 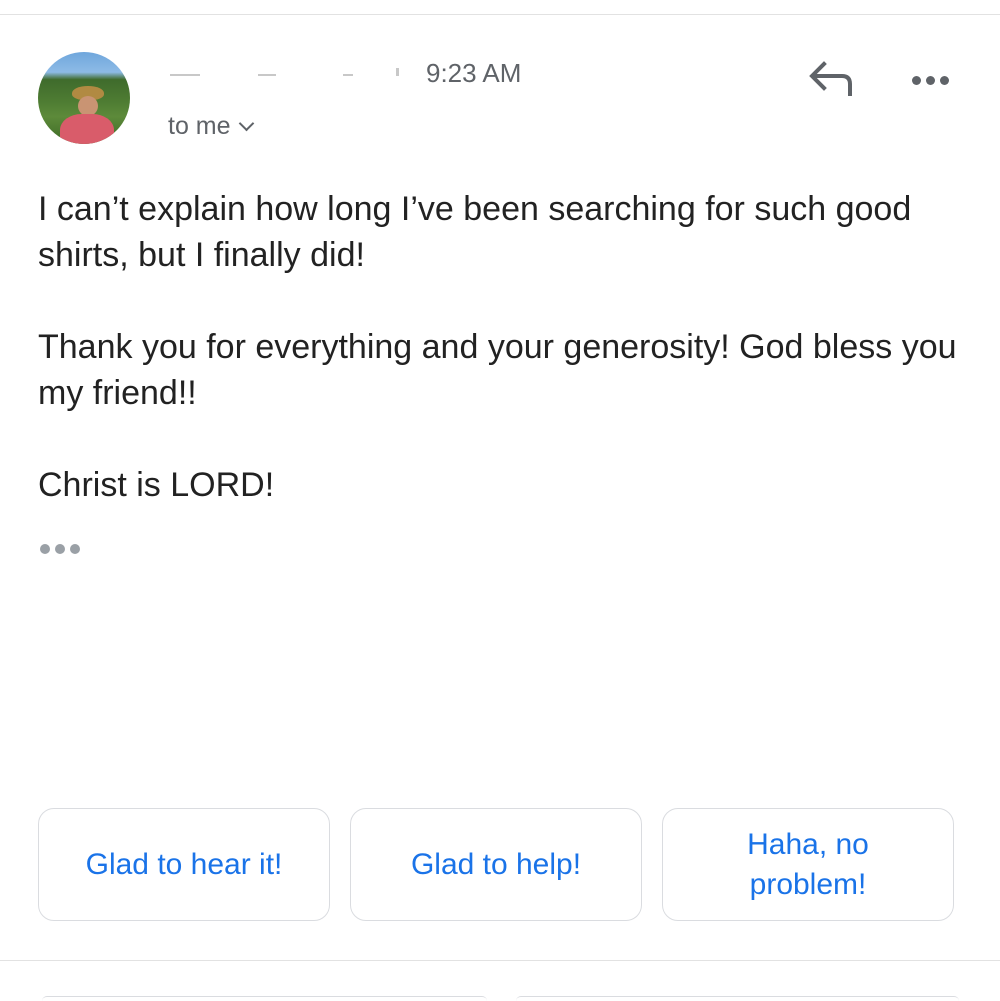 What do you see at coordinates (88, 106) in the screenshot?
I see `avatar-face-shape` at bounding box center [88, 106].